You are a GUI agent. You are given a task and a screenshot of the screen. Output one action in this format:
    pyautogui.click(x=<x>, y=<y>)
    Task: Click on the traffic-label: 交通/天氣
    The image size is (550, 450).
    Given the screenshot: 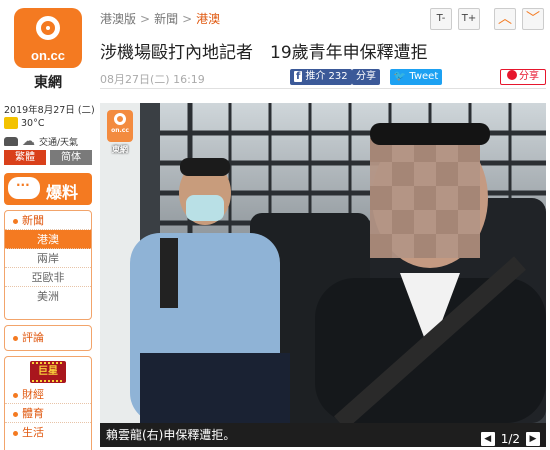 What is the action you would take?
    pyautogui.click(x=59, y=143)
    